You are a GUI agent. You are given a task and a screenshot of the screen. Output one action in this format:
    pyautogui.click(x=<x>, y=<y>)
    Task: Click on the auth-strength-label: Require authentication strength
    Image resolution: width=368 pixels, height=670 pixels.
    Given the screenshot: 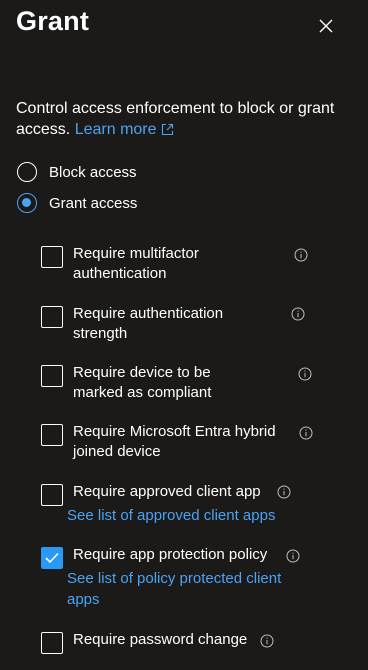 What is the action you would take?
    pyautogui.click(x=148, y=323)
    